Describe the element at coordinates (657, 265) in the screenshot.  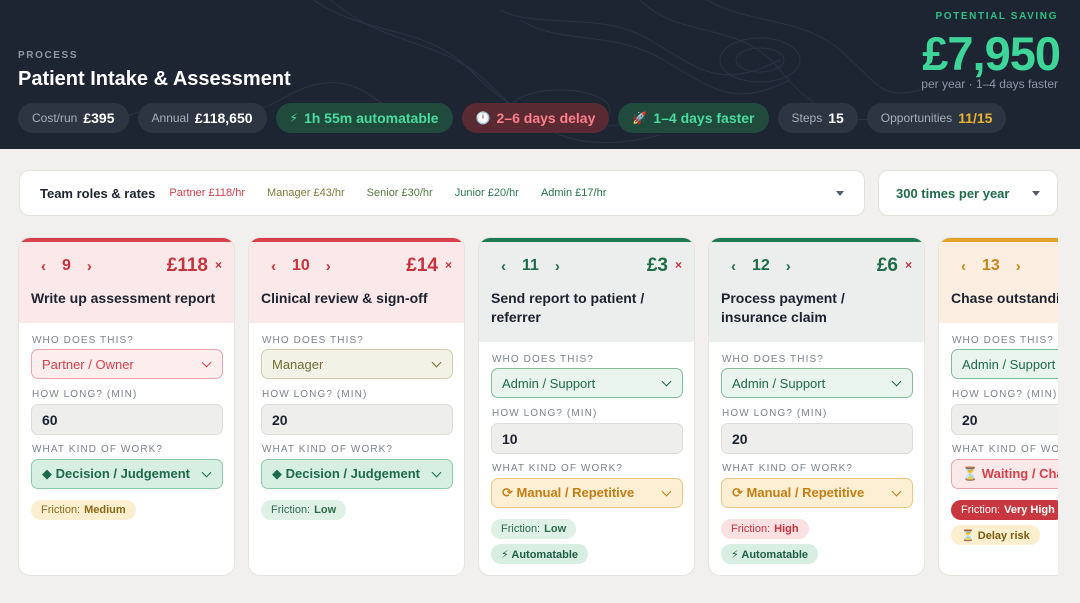
I see `step-cost: £3` at that location.